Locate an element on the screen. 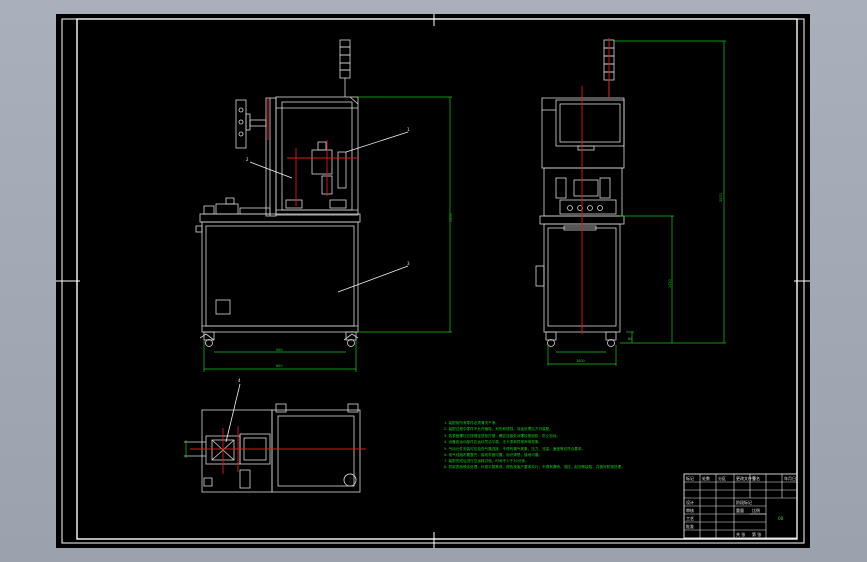 This screenshot has height=562, width=867. svg-text: 重量 is located at coordinates (740, 510).